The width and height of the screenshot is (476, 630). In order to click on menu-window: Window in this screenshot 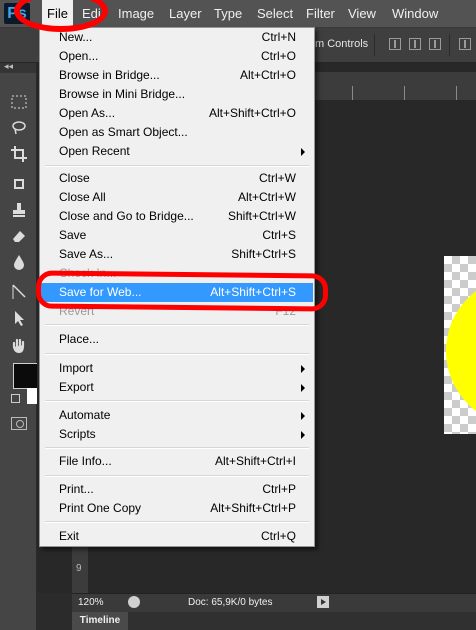, I will do `click(415, 13)`.